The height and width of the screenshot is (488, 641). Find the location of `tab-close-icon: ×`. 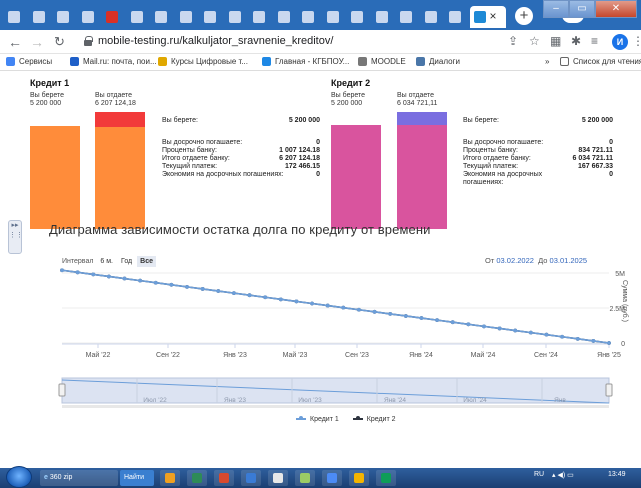

tab-close-icon: × is located at coordinates (493, 16).